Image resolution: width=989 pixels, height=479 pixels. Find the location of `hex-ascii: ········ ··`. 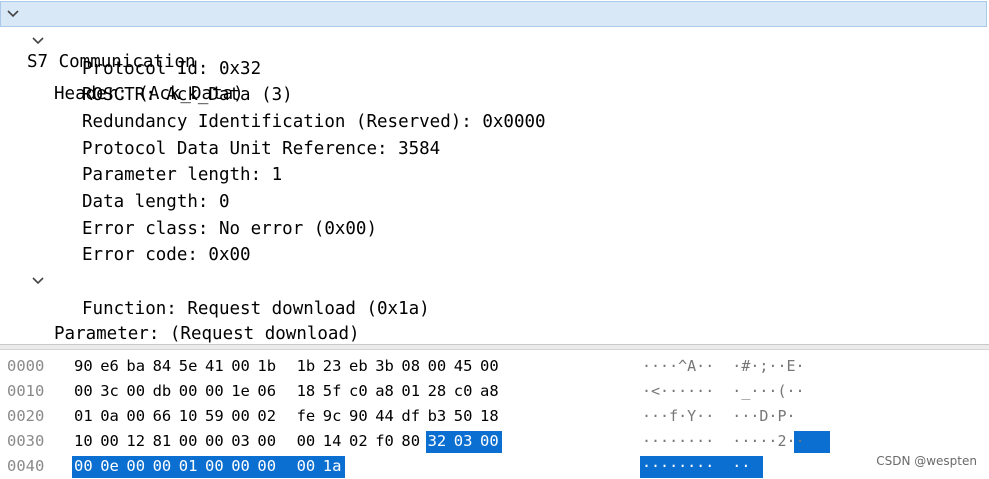

hex-ascii: ········ ·· is located at coordinates (696, 466).